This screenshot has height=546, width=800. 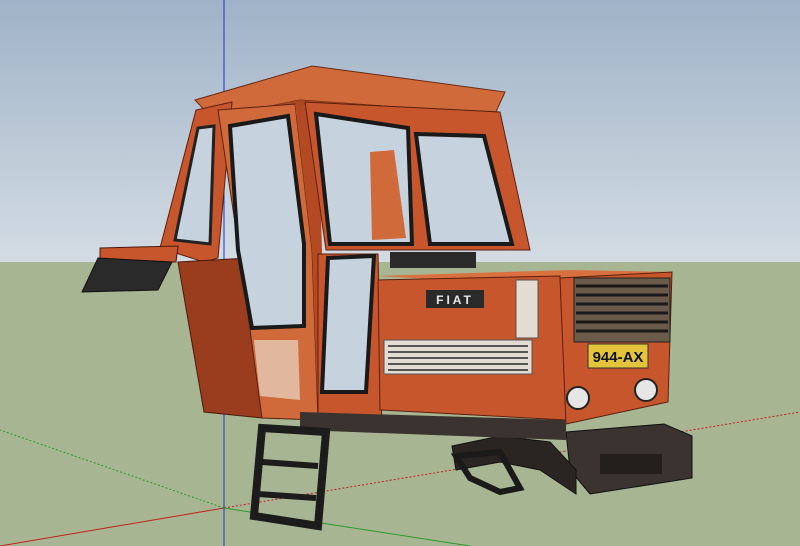 What do you see at coordinates (578, 398) in the screenshot?
I see `headlight-left` at bounding box center [578, 398].